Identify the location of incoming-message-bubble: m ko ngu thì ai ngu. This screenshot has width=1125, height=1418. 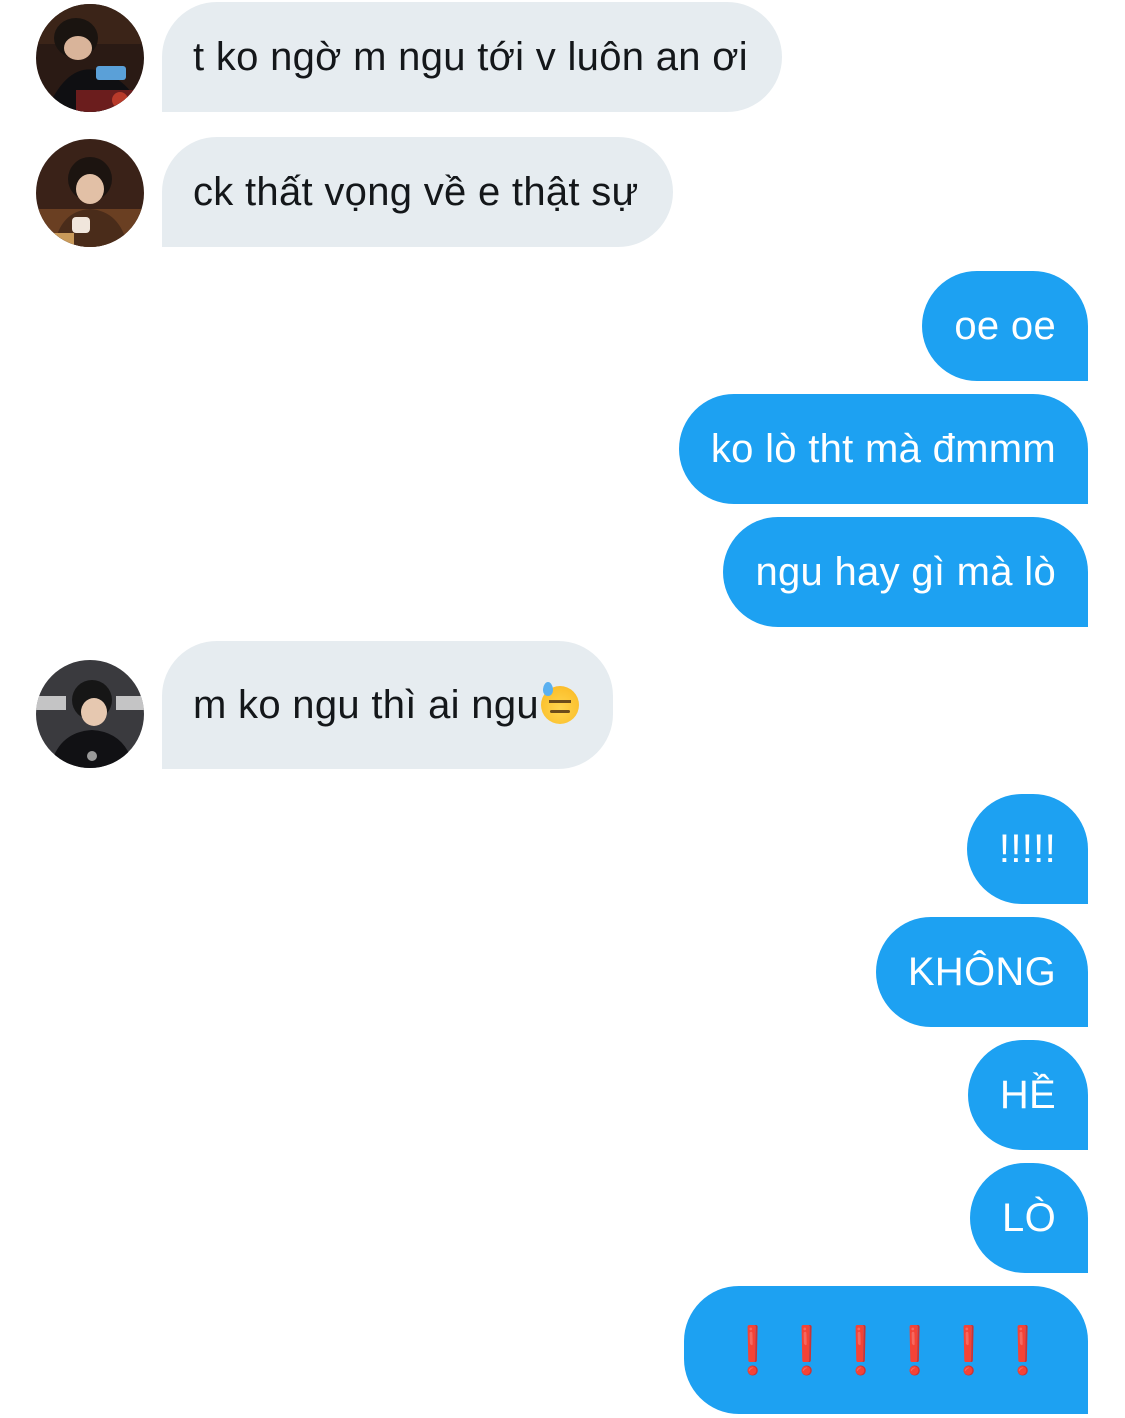
(387, 705).